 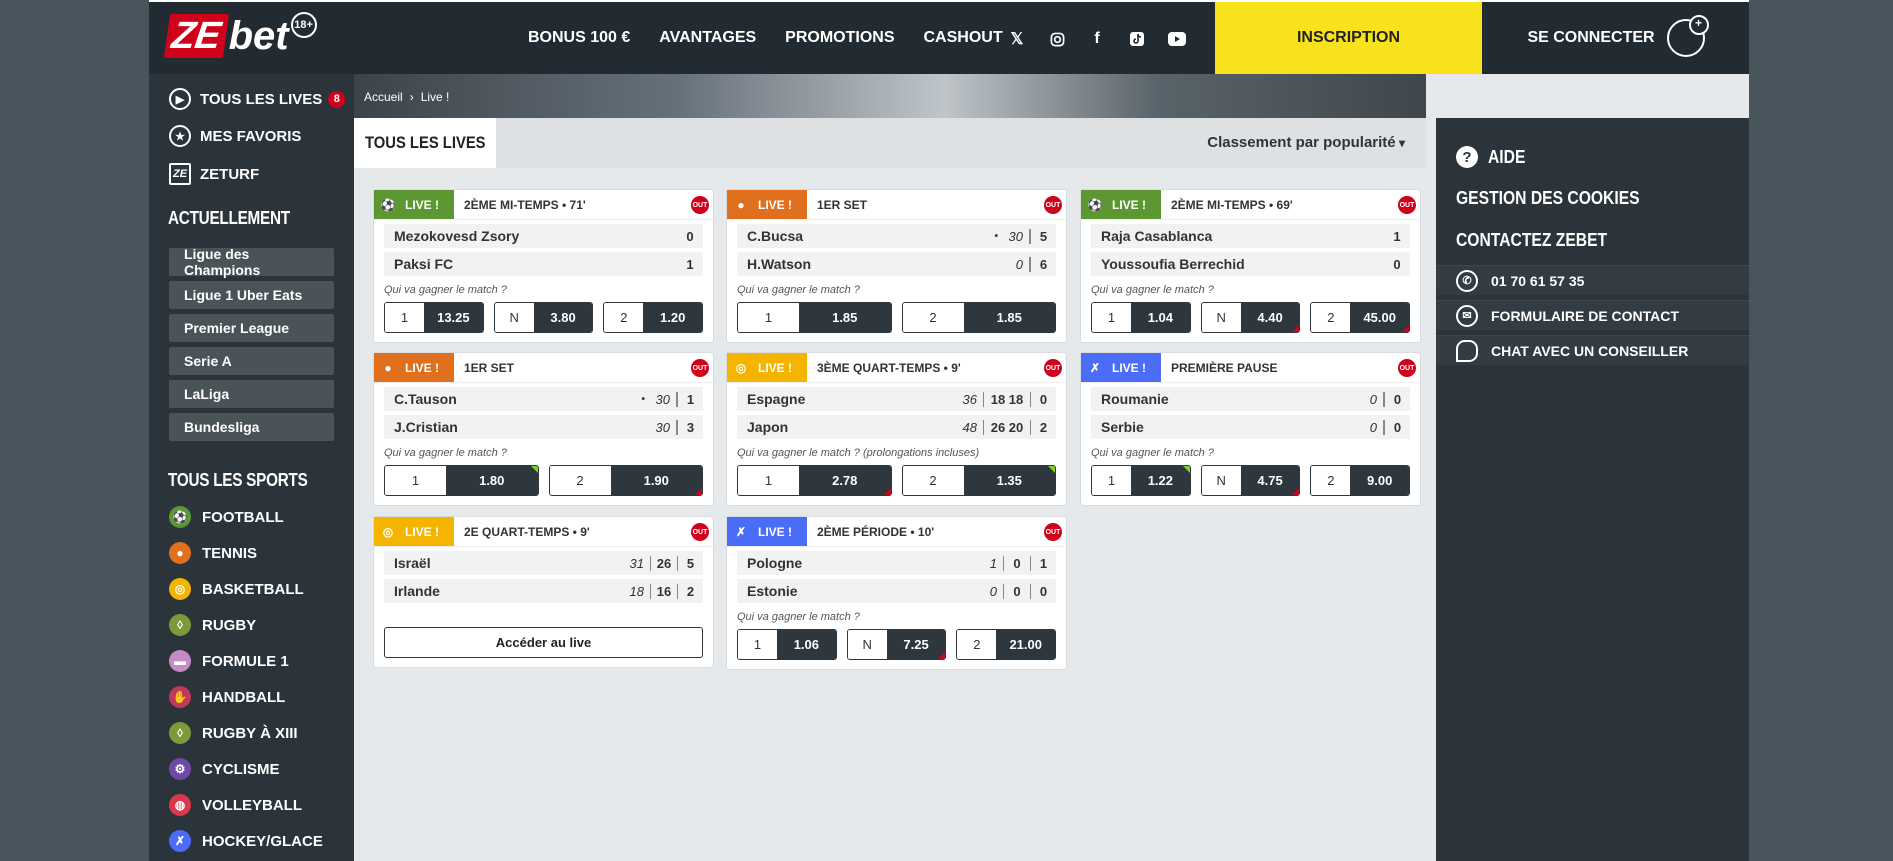 What do you see at coordinates (579, 38) in the screenshot?
I see `nav-bonus: BONUS 100 €` at bounding box center [579, 38].